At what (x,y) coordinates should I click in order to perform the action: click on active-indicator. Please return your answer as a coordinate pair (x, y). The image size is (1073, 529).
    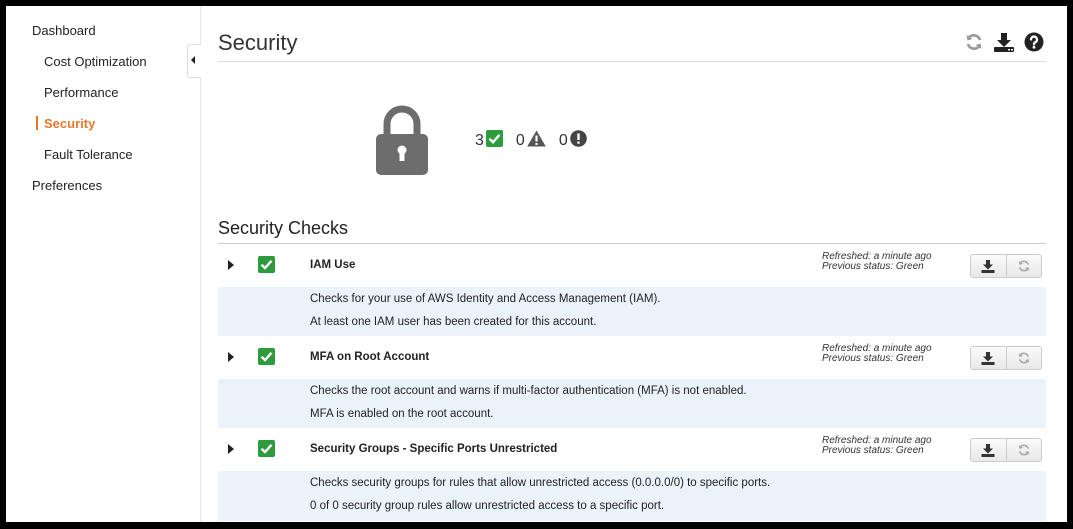
    Looking at the image, I should click on (37, 123).